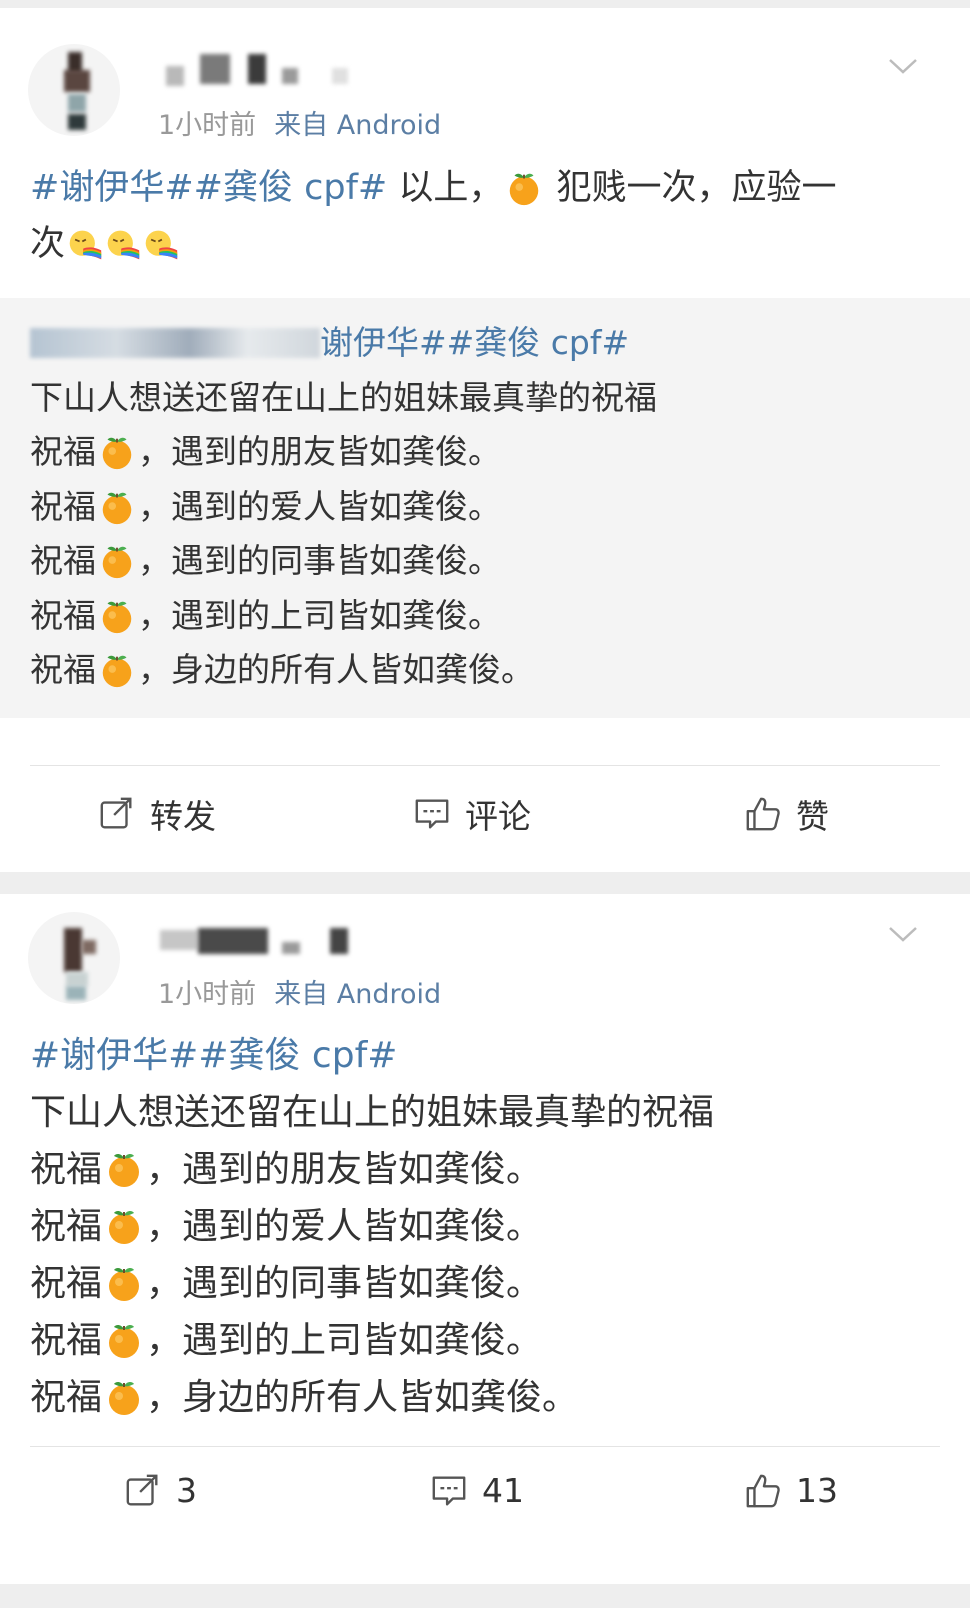 Image resolution: width=970 pixels, height=1608 pixels. Describe the element at coordinates (343, 397) in the screenshot. I see `repost-line: 下山人想送还留在山上的姐妹最真挚的祝福` at that location.